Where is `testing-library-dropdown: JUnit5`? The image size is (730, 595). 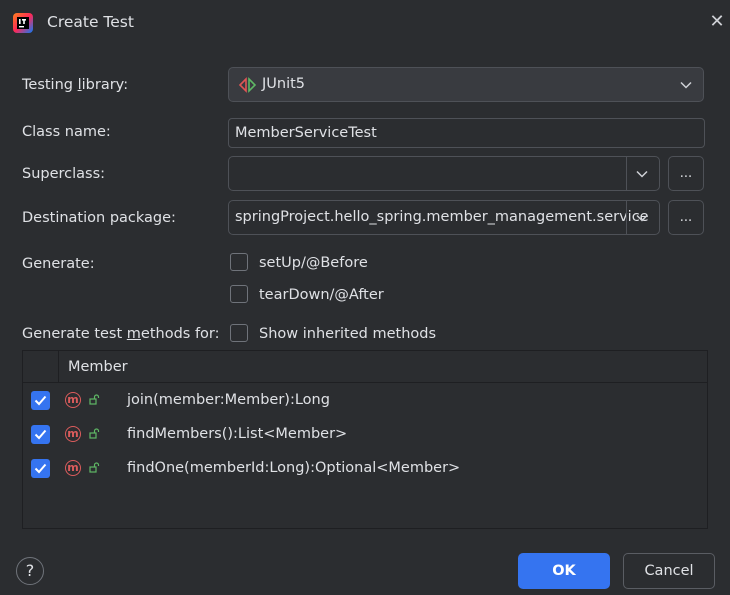
testing-library-dropdown: JUnit5 is located at coordinates (466, 84).